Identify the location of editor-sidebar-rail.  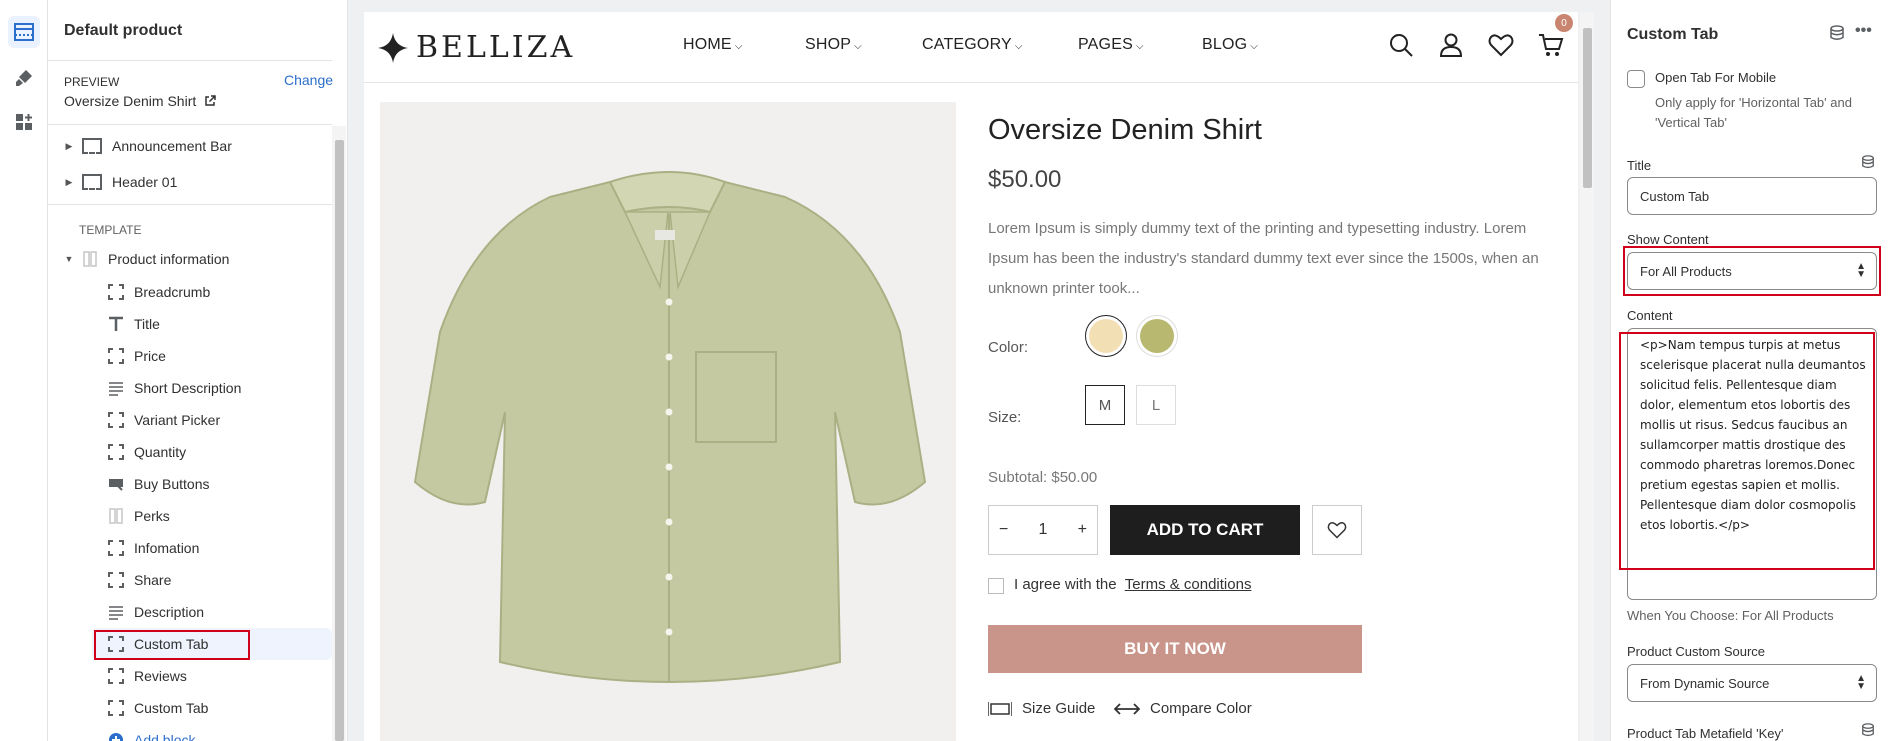
(24, 370).